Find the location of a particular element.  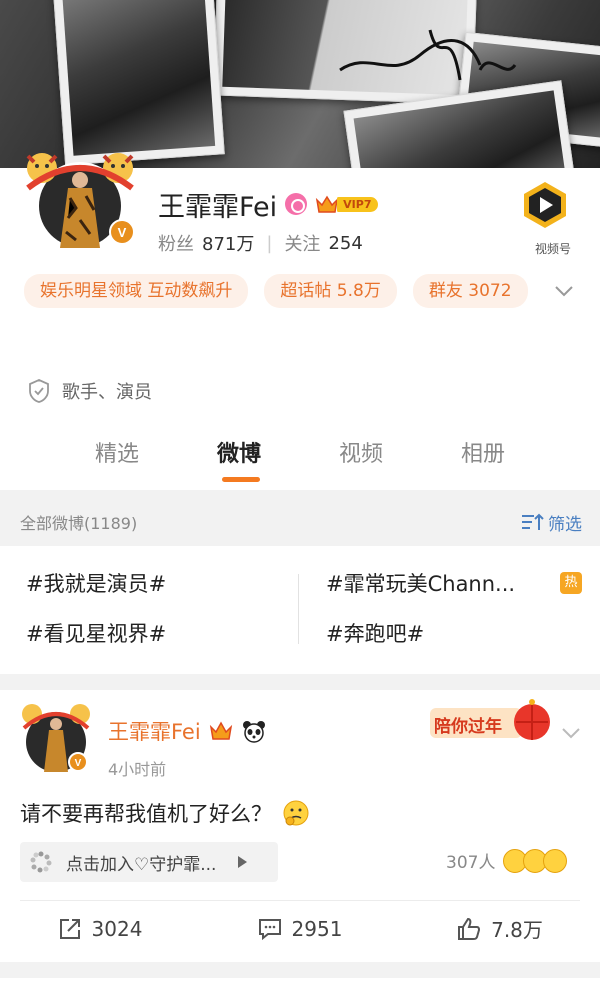

like-button: 7.8万 is located at coordinates (500, 928).